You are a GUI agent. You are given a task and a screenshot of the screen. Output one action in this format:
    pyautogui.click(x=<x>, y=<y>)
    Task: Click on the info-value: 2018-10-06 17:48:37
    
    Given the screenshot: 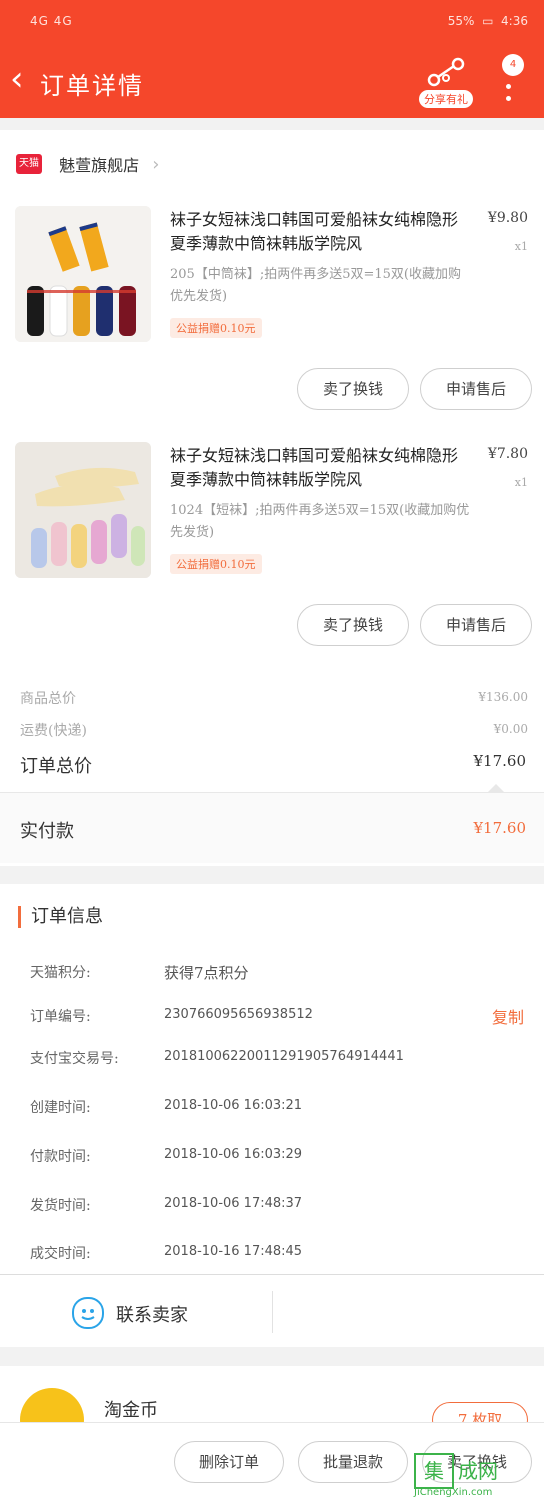 What is the action you would take?
    pyautogui.click(x=233, y=1203)
    